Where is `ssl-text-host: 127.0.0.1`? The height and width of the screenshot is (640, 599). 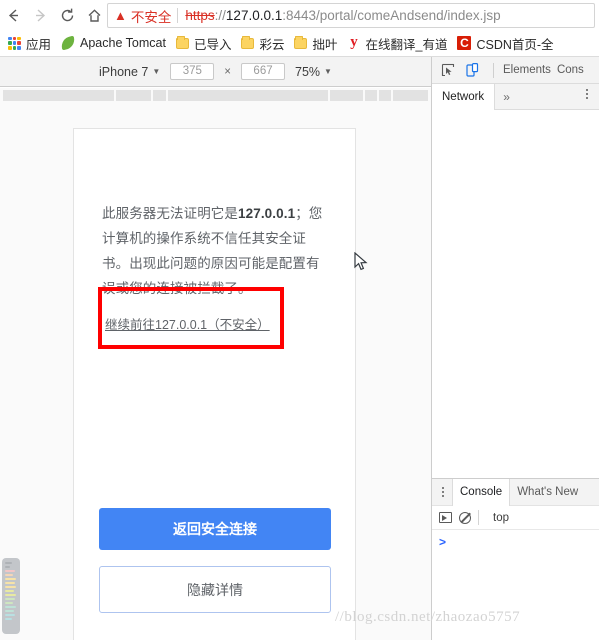 ssl-text-host: 127.0.0.1 is located at coordinates (267, 213).